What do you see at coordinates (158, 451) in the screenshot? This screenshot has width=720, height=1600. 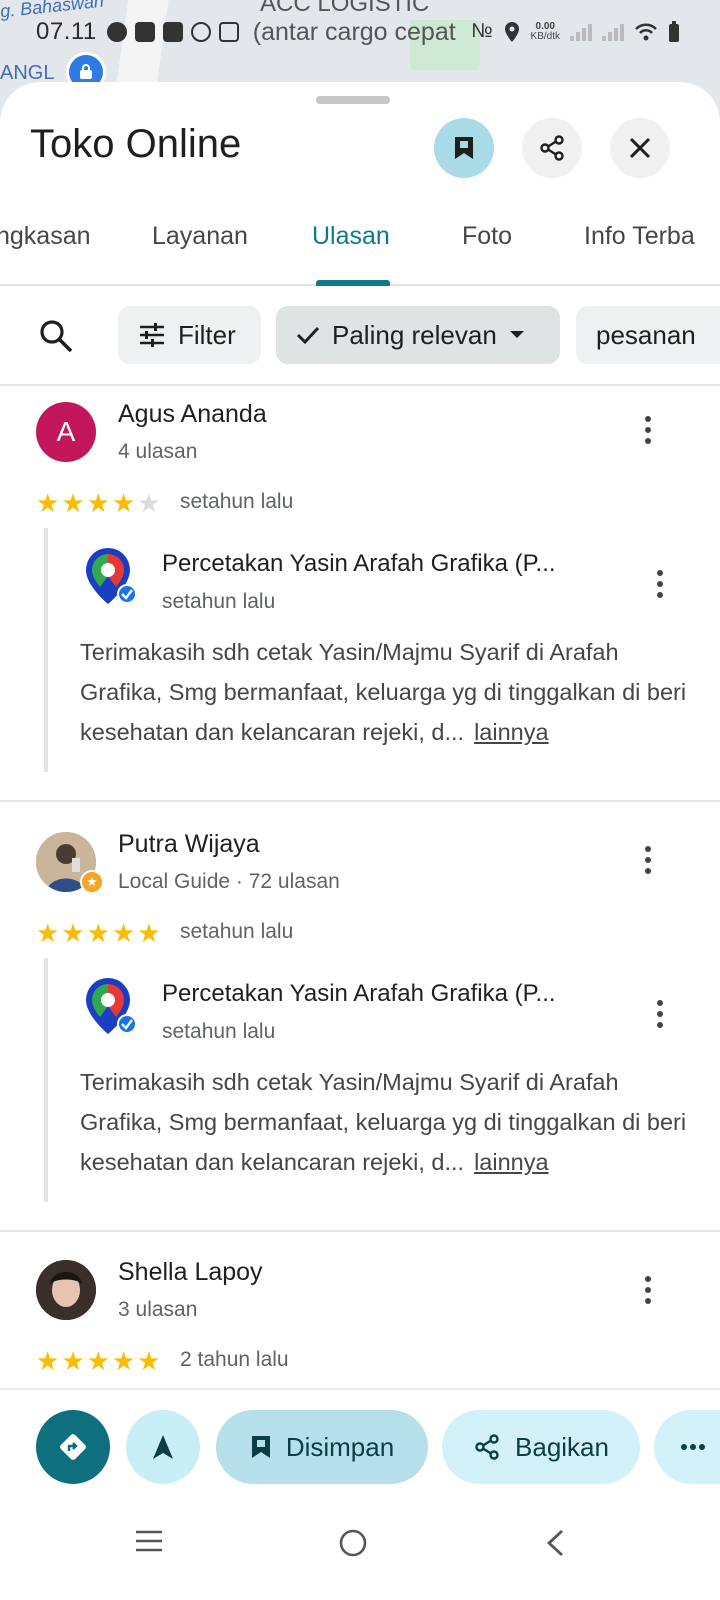 I see `reviewer-meta: 4 ulasan` at bounding box center [158, 451].